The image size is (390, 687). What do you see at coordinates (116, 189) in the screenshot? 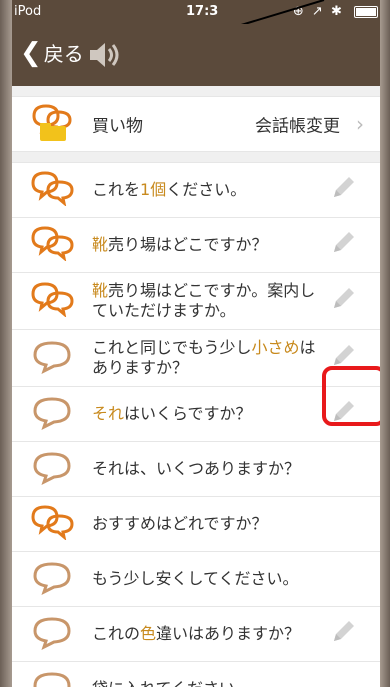
I see `phrase-segment: これを` at bounding box center [116, 189].